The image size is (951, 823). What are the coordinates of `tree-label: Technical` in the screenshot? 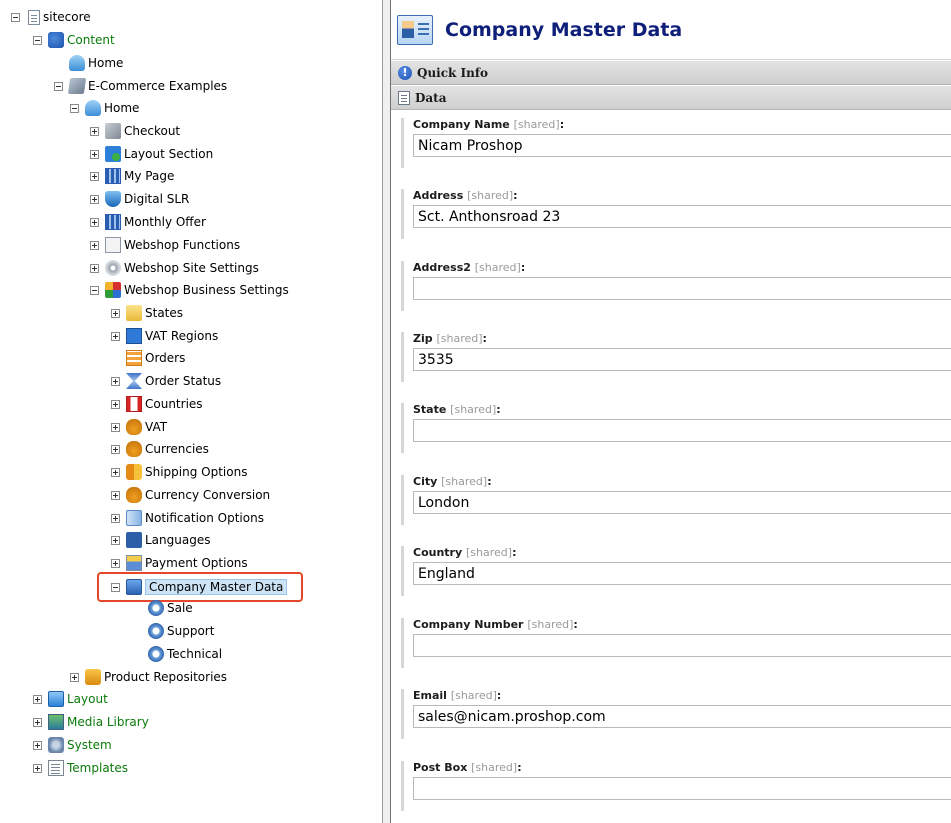 It's located at (195, 654).